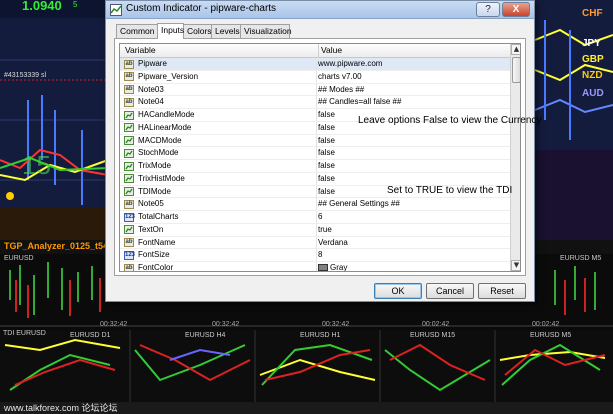  What do you see at coordinates (157, 242) in the screenshot?
I see `input-row-name: FontName` at bounding box center [157, 242].